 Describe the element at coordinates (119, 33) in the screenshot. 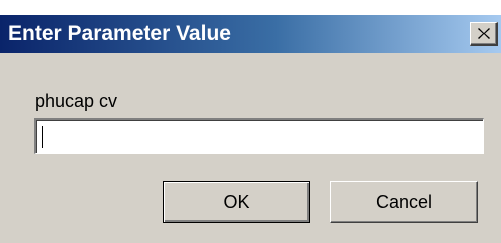

I see `dialog-title: Enter Parameter Value` at that location.